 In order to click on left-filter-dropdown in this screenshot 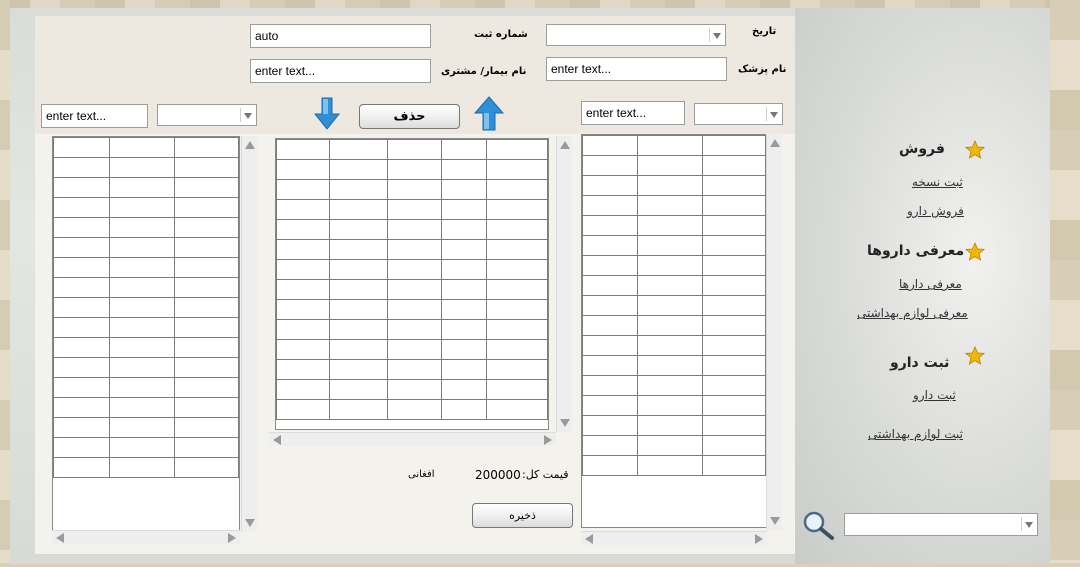, I will do `click(207, 115)`.